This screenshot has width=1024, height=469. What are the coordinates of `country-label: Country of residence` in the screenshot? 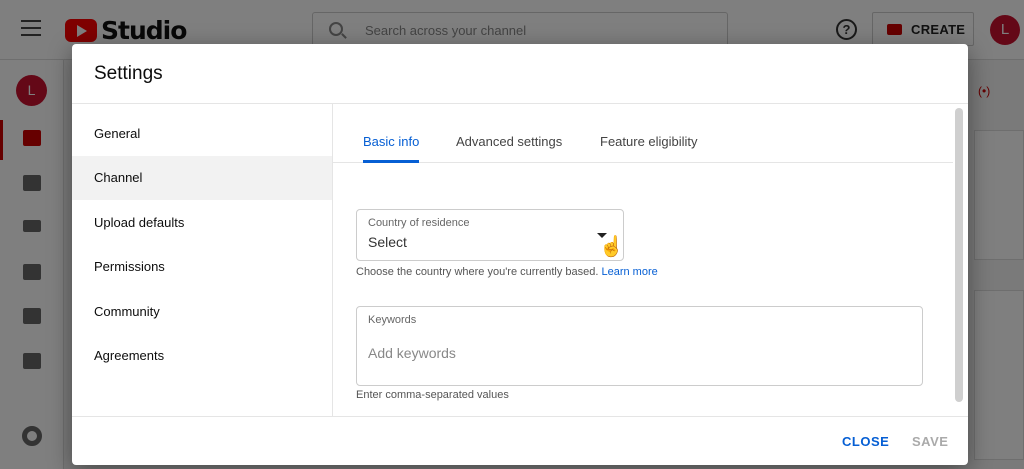 It's located at (419, 223).